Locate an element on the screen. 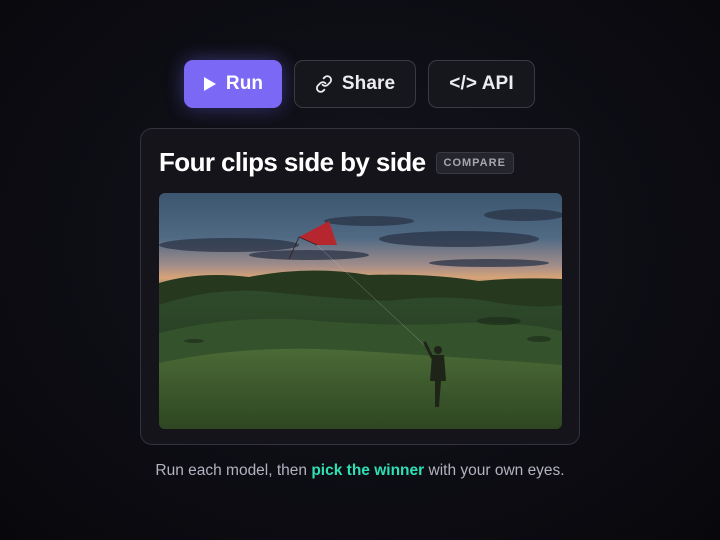 Image resolution: width=720 pixels, height=540 pixels. caption-text-before: Run each model, then is located at coordinates (233, 470).